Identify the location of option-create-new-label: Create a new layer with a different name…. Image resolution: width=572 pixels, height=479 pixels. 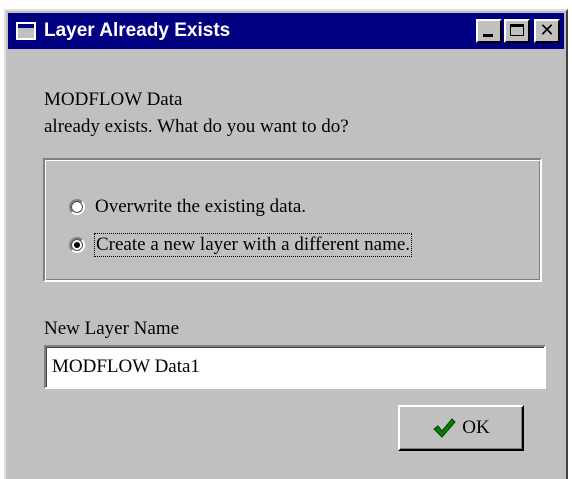
(253, 245).